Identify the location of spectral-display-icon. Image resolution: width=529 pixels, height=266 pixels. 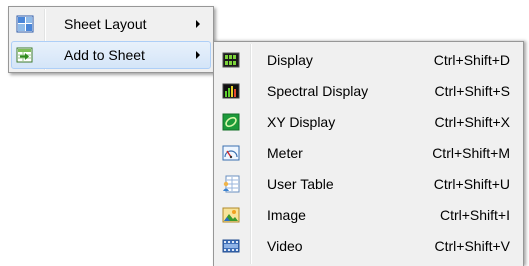
(231, 91).